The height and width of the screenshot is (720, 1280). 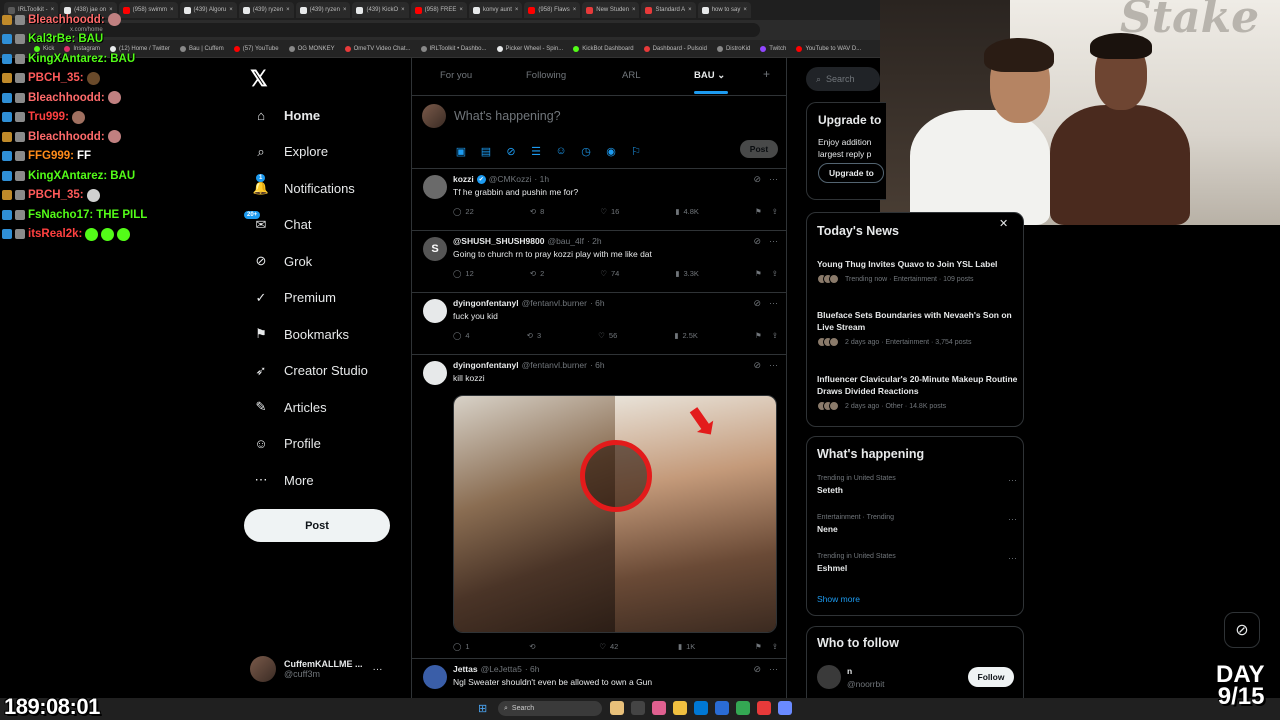 I want to click on tweet-media-image: ⬇, so click(x=615, y=514).